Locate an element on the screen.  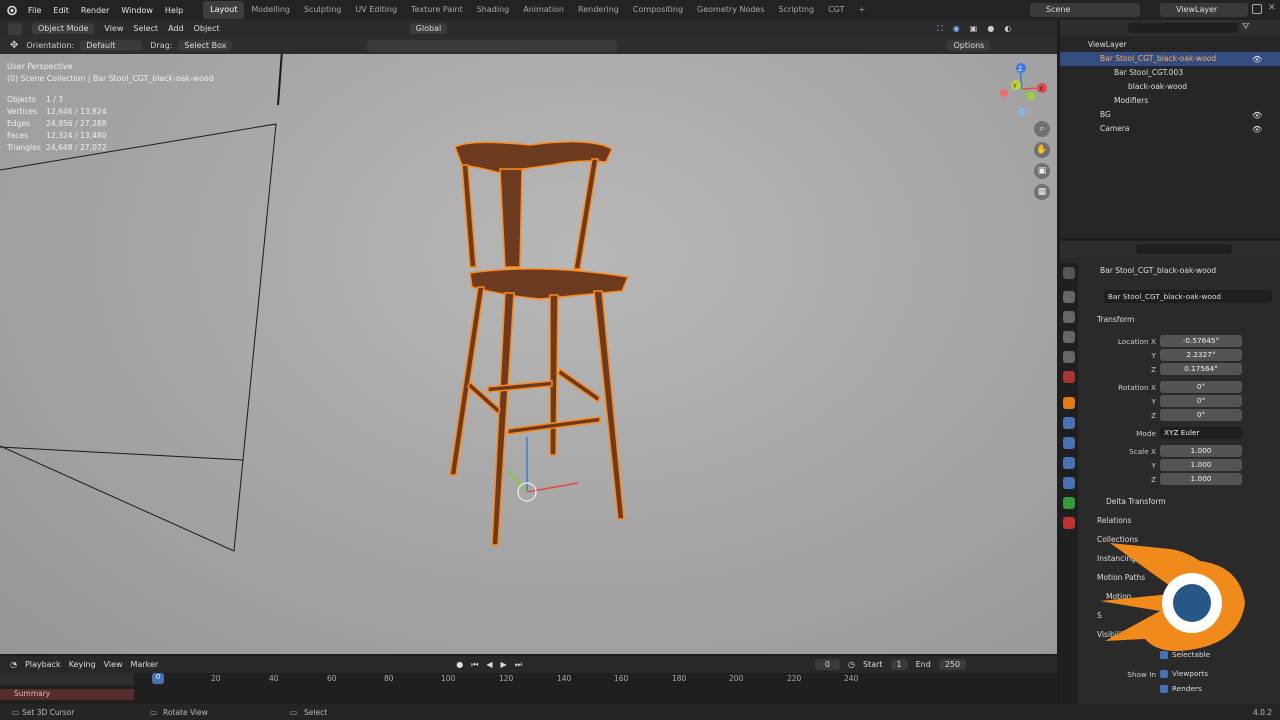
grid-view-icon: ▦ is located at coordinates (1042, 192).